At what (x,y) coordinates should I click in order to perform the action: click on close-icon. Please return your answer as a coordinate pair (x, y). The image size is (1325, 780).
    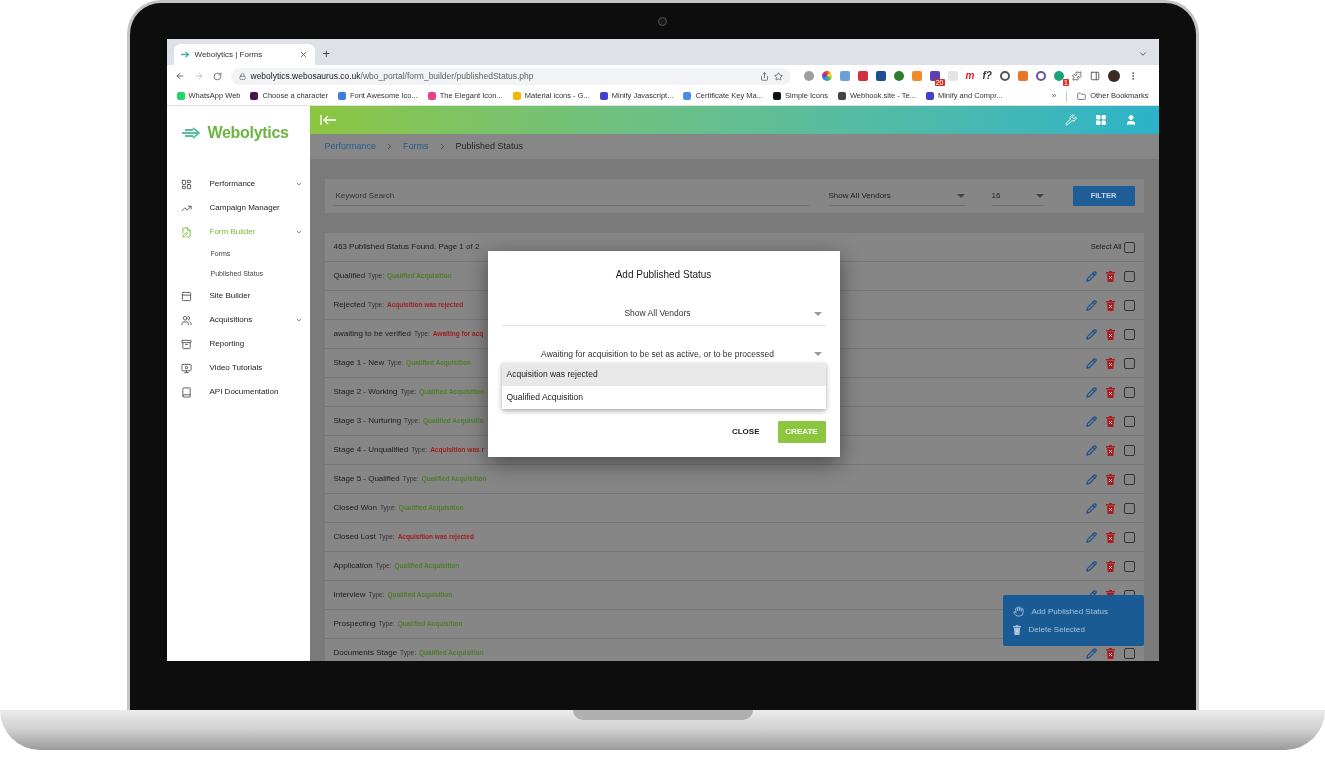
    Looking at the image, I should click on (303, 54).